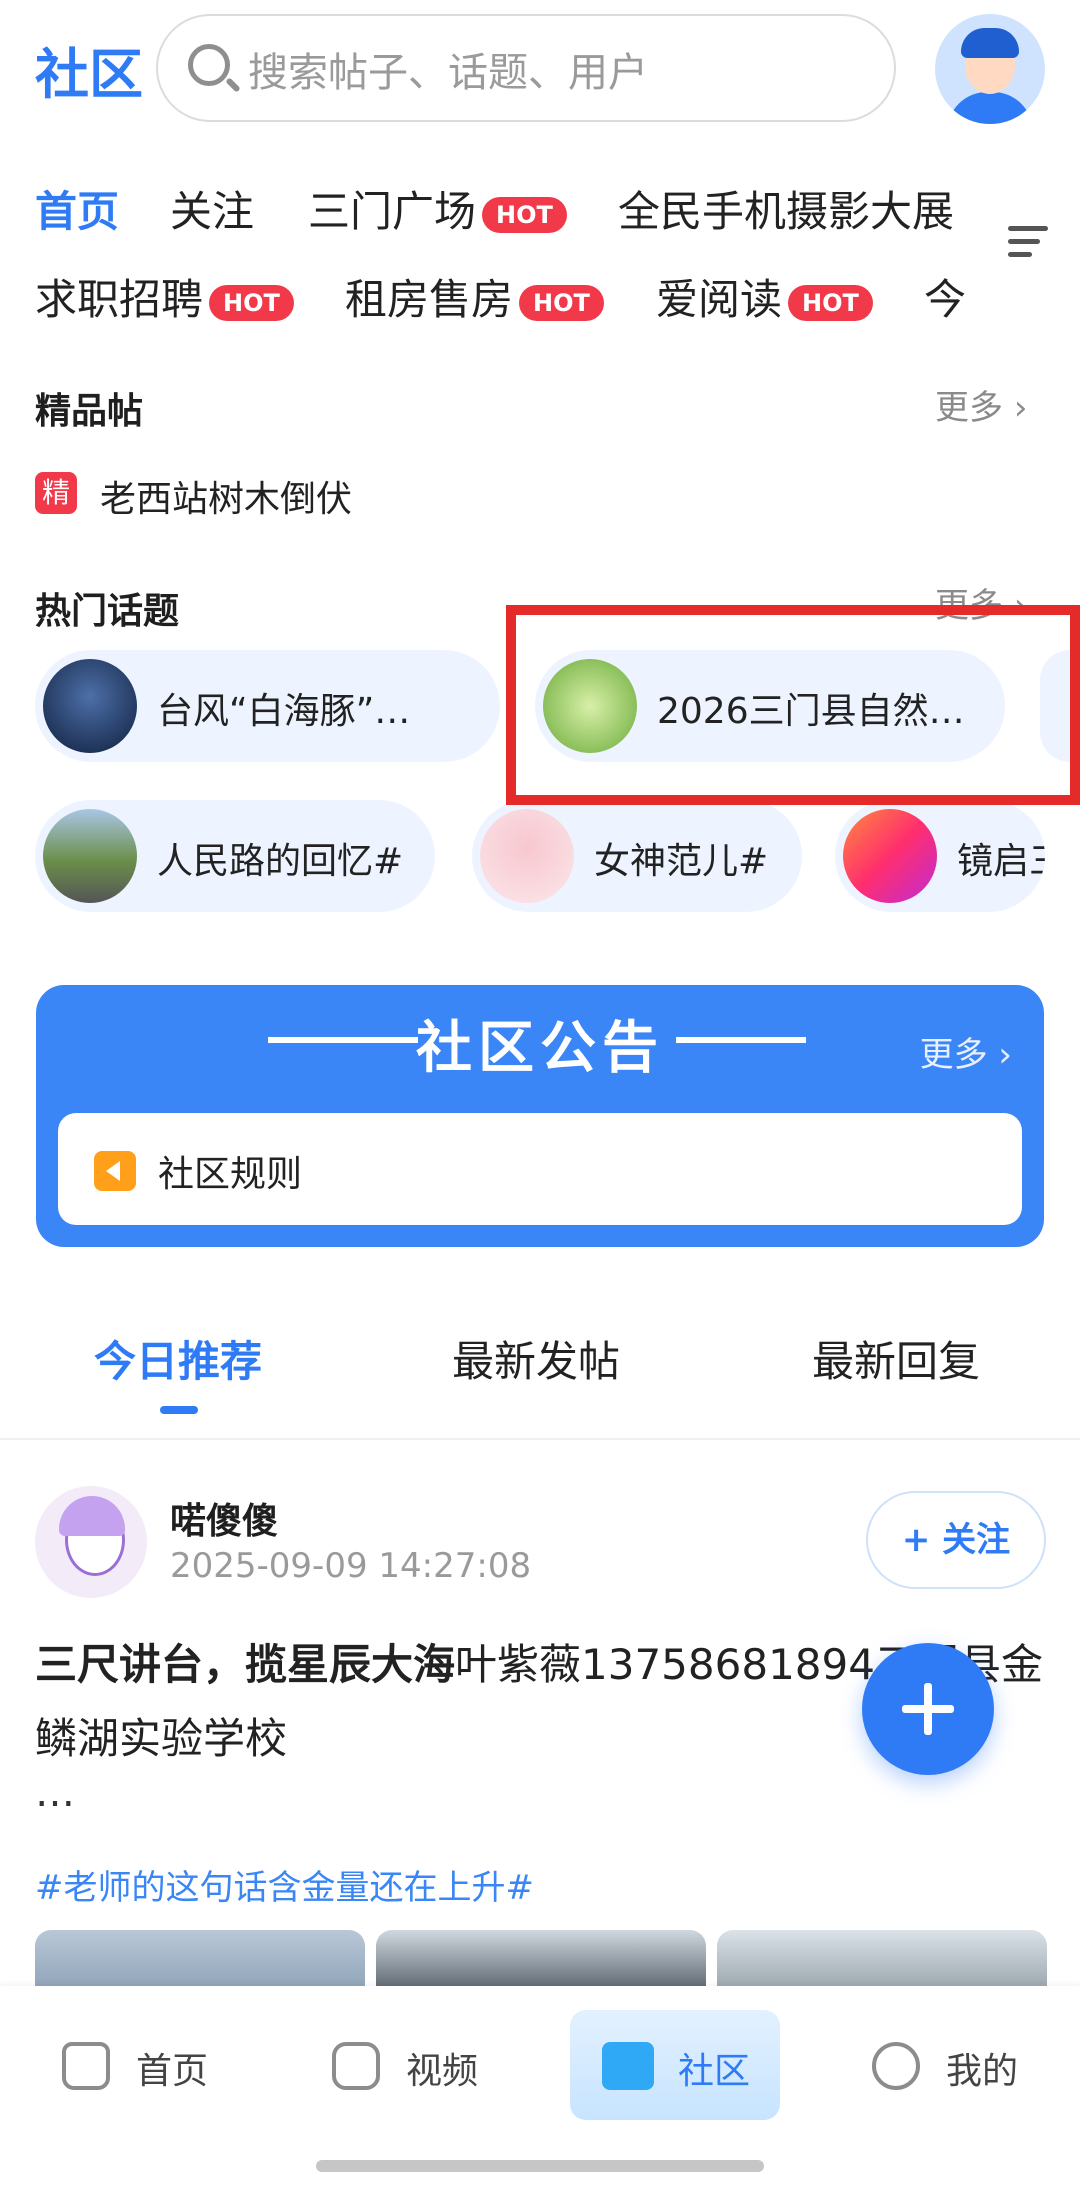 This screenshot has width=1080, height=2197. I want to click on post-time: 2025-09-09 14:27:08, so click(351, 1566).